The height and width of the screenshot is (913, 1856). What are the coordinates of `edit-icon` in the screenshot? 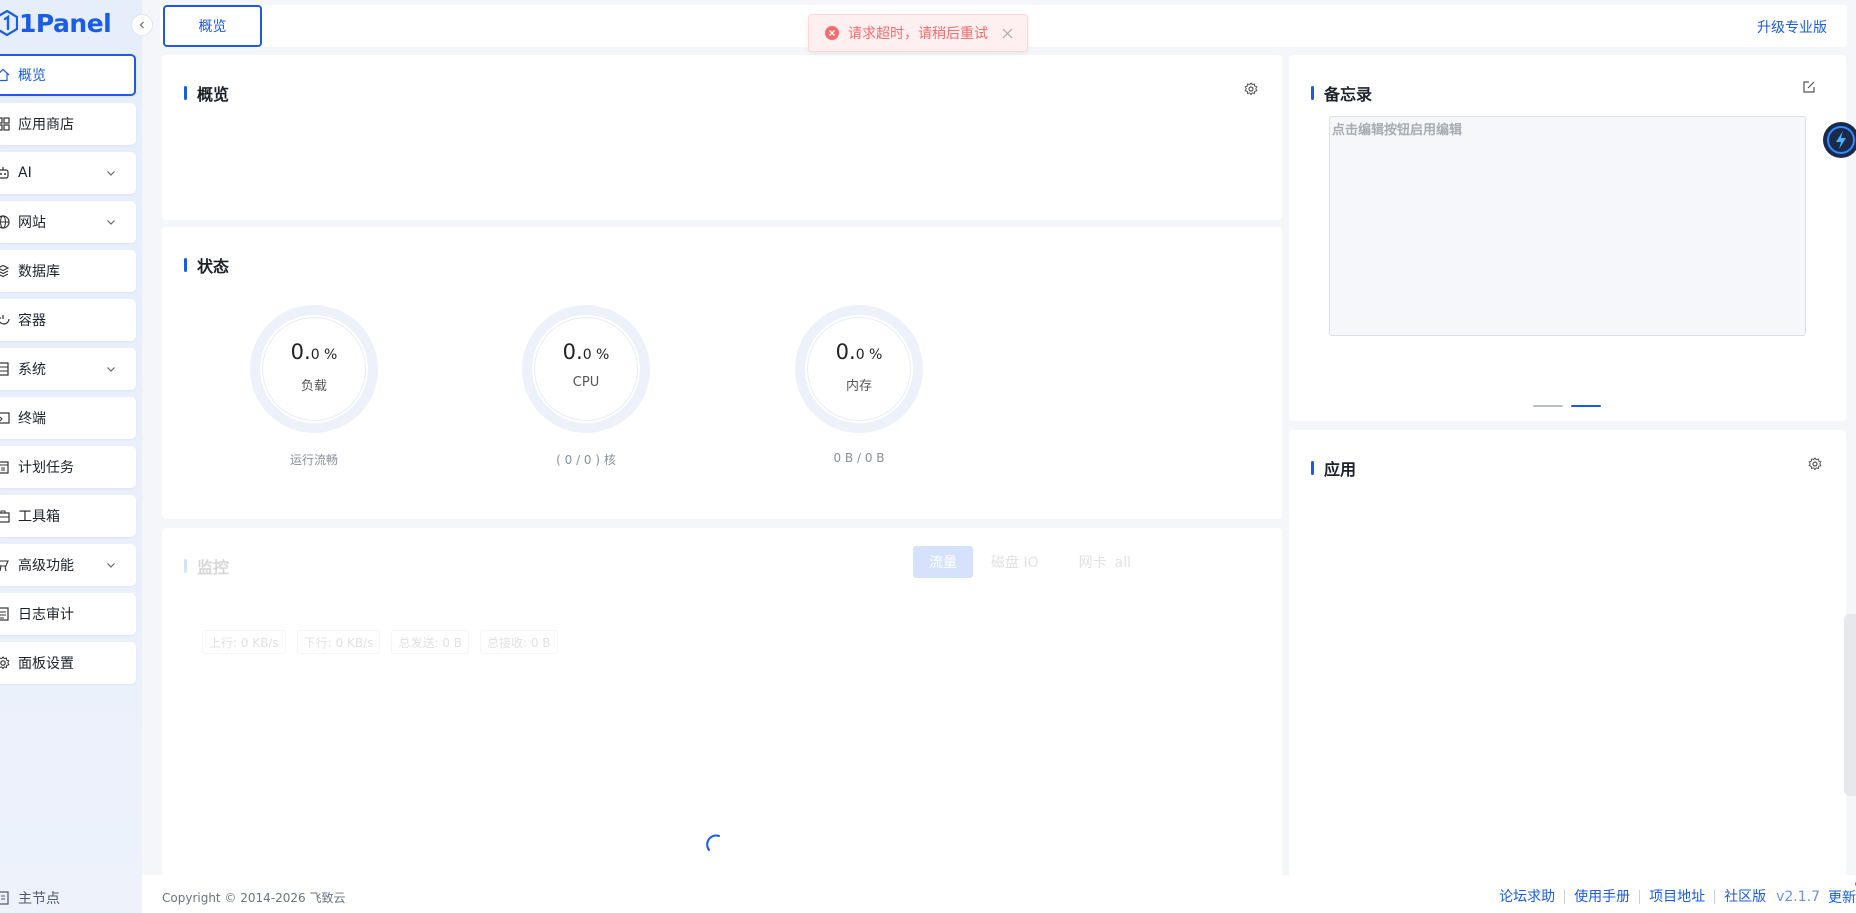 It's located at (1809, 87).